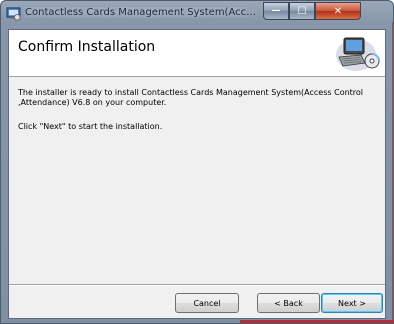 This screenshot has height=324, width=394. I want to click on maximize-button: ☐, so click(302, 11).